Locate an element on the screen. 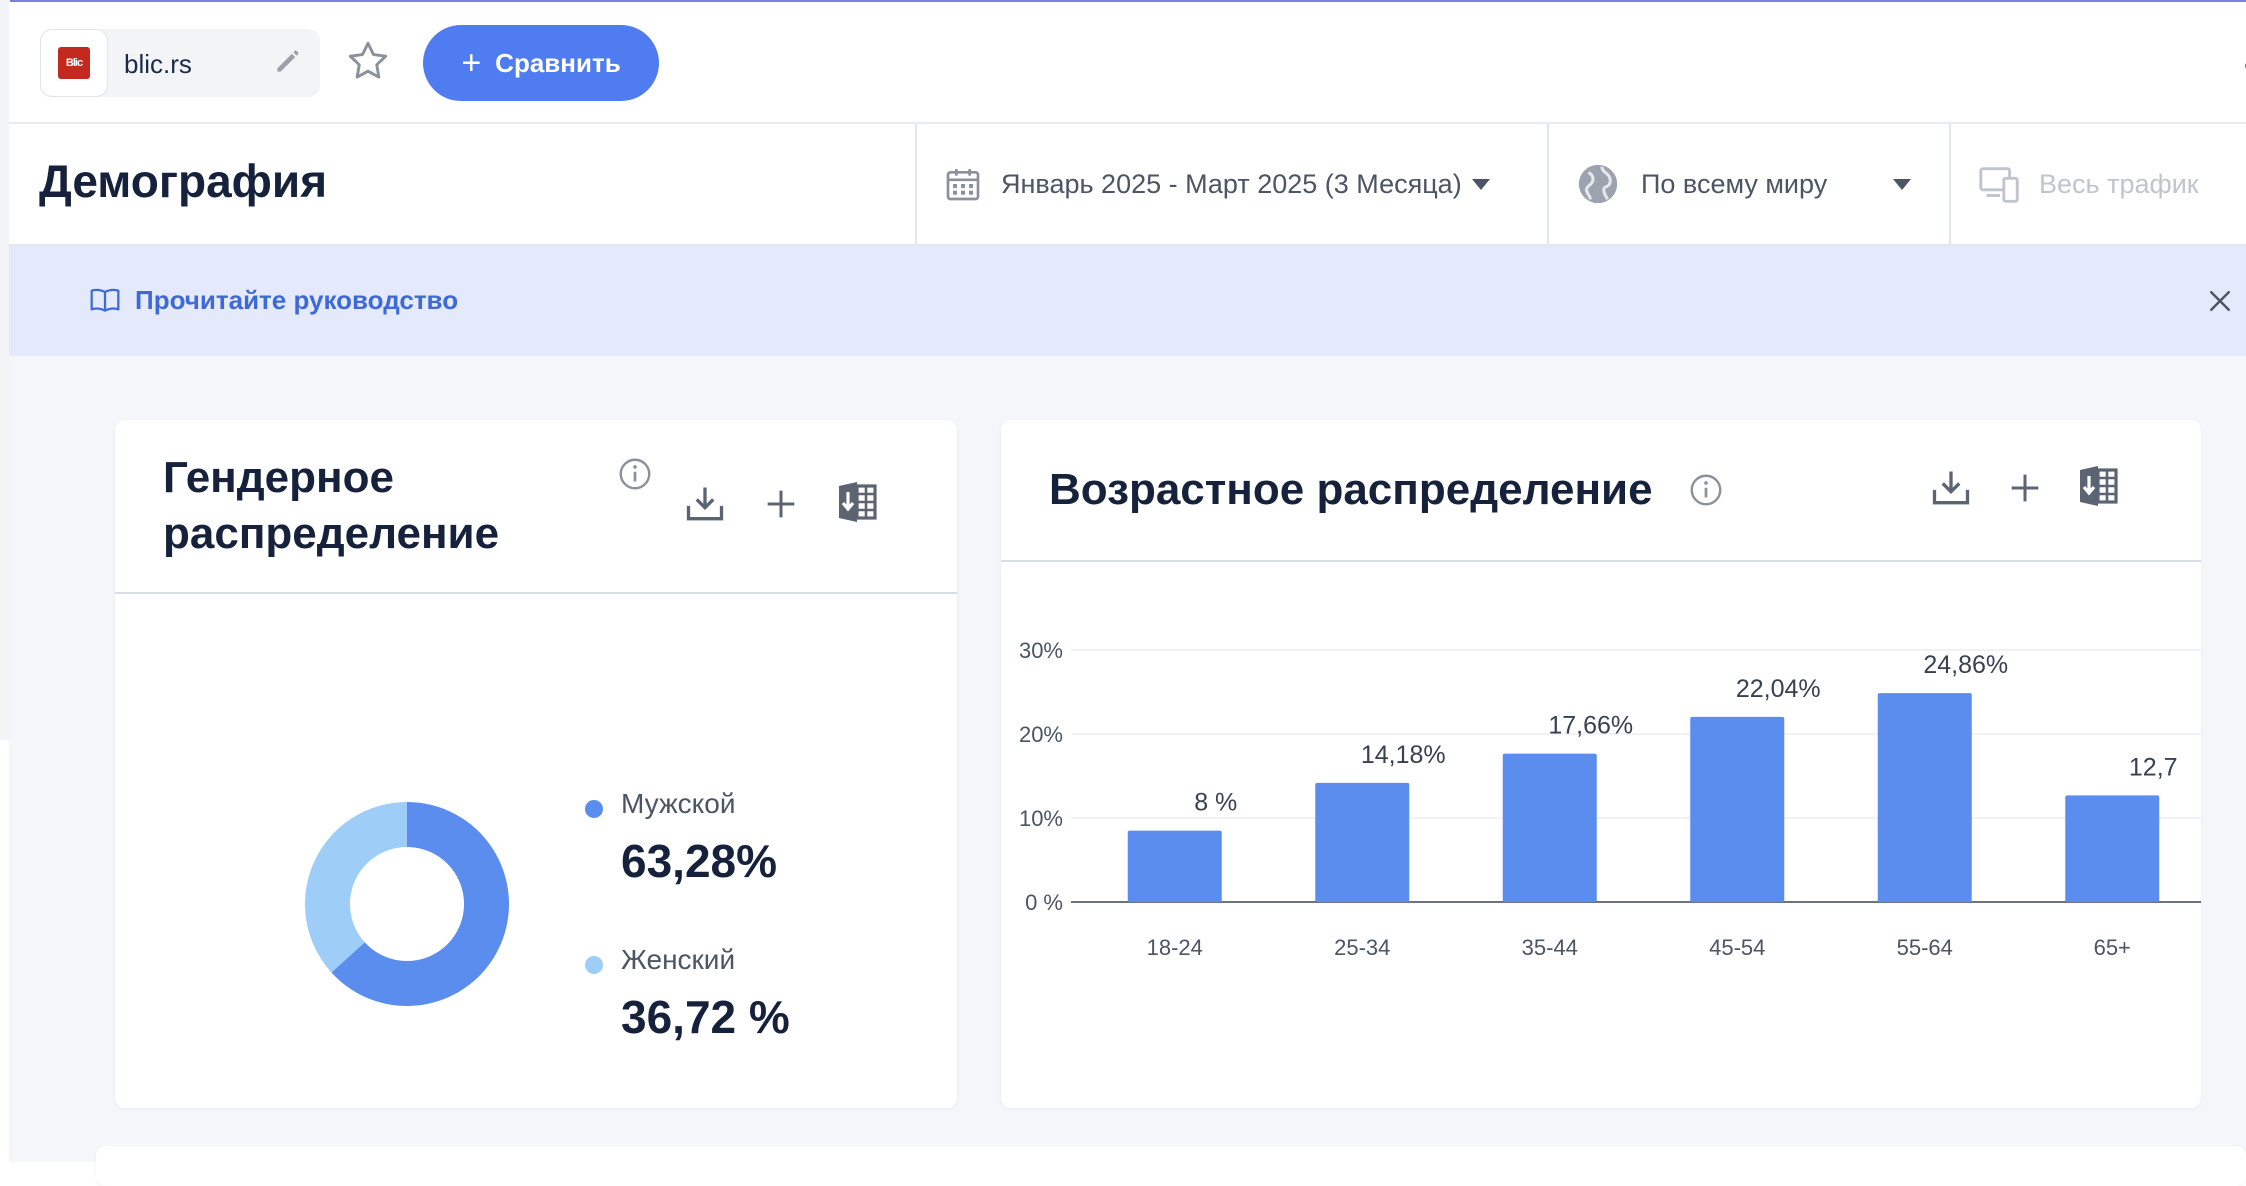  female-legend-label: Женский is located at coordinates (678, 959).